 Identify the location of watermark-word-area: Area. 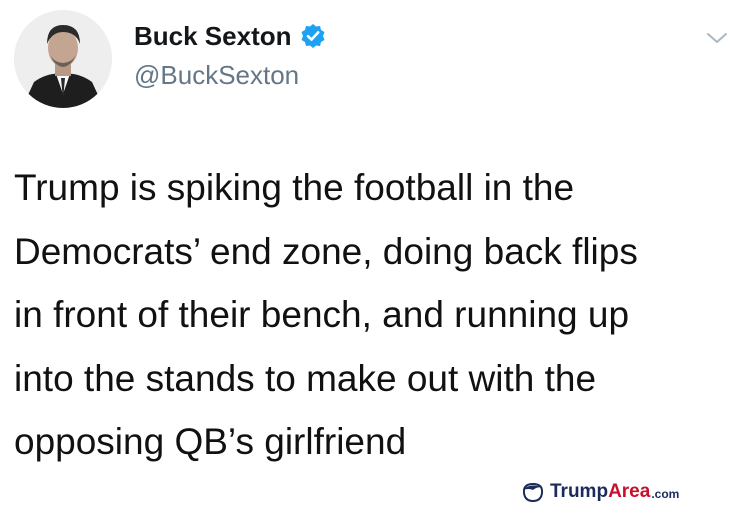
(629, 491).